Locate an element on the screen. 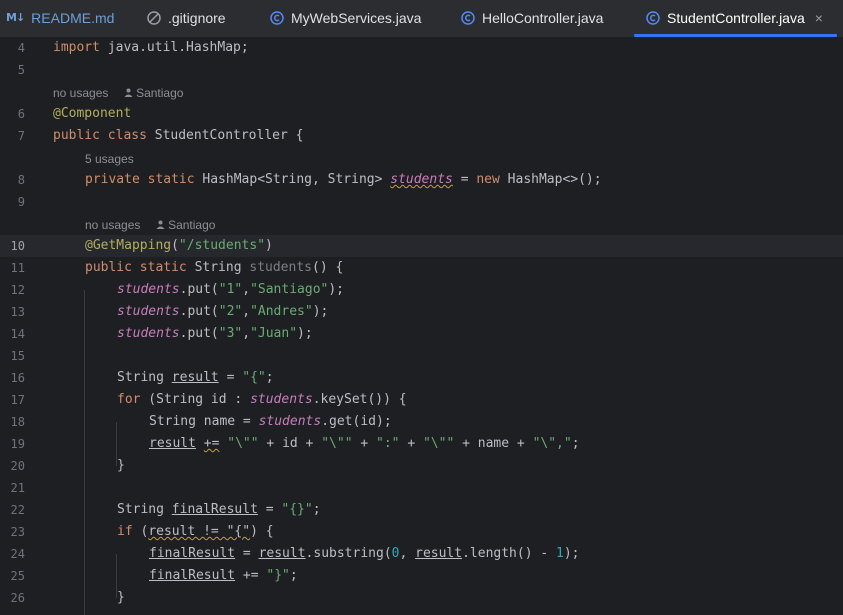 This screenshot has width=843, height=615. usages-hint: 5 usages is located at coordinates (109, 159).